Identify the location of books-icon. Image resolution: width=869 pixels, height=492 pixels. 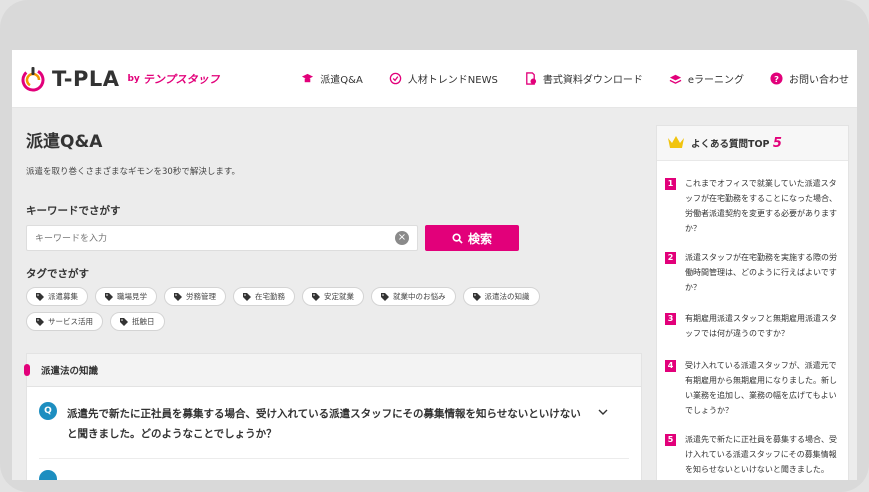
(675, 79).